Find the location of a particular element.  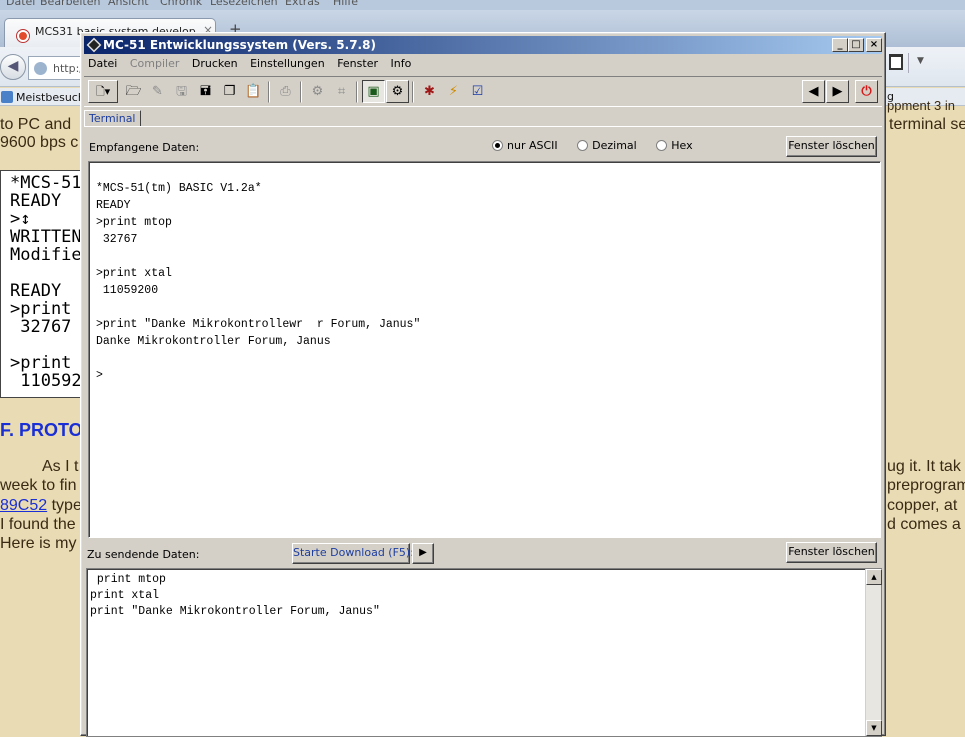

tab-terminal: Terminal is located at coordinates (112, 118).